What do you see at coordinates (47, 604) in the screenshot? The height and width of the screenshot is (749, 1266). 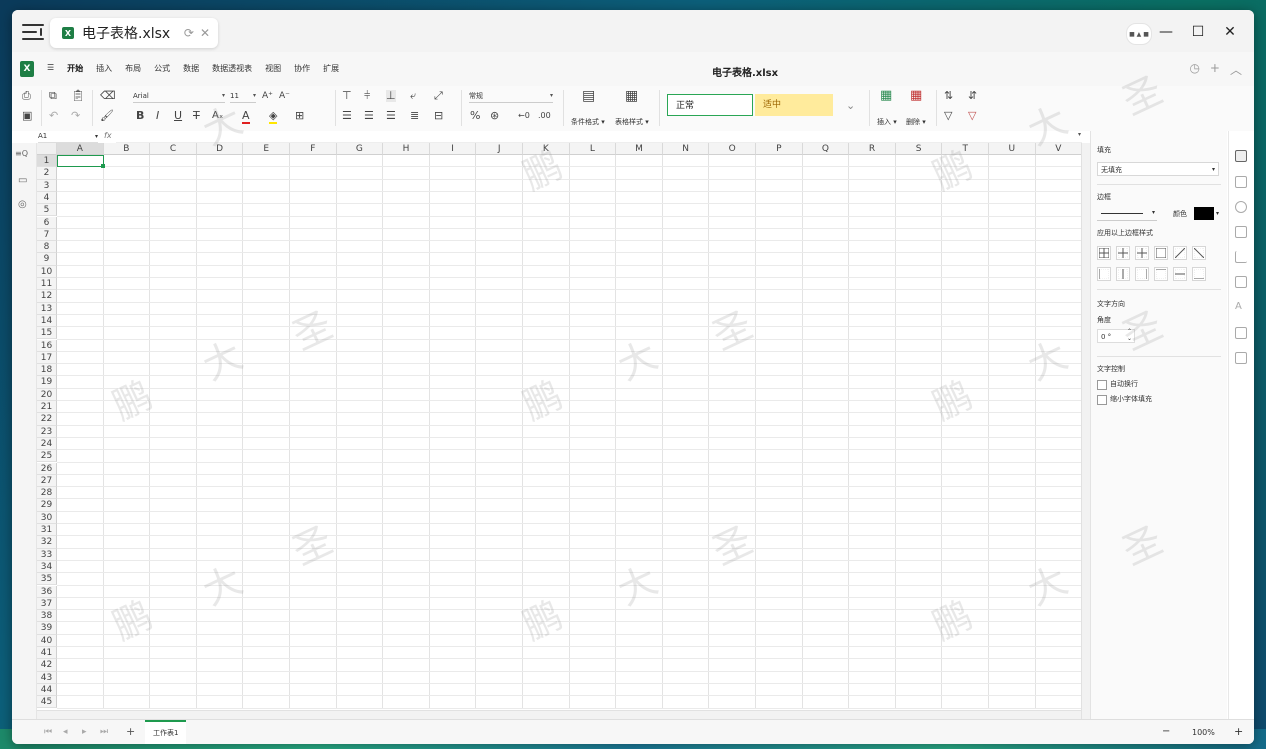 I see `row-header-37: 37` at bounding box center [47, 604].